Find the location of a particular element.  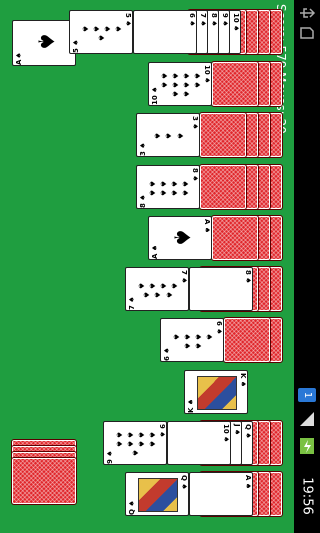

face-up-card: 10 ♠ is located at coordinates (199, 443).